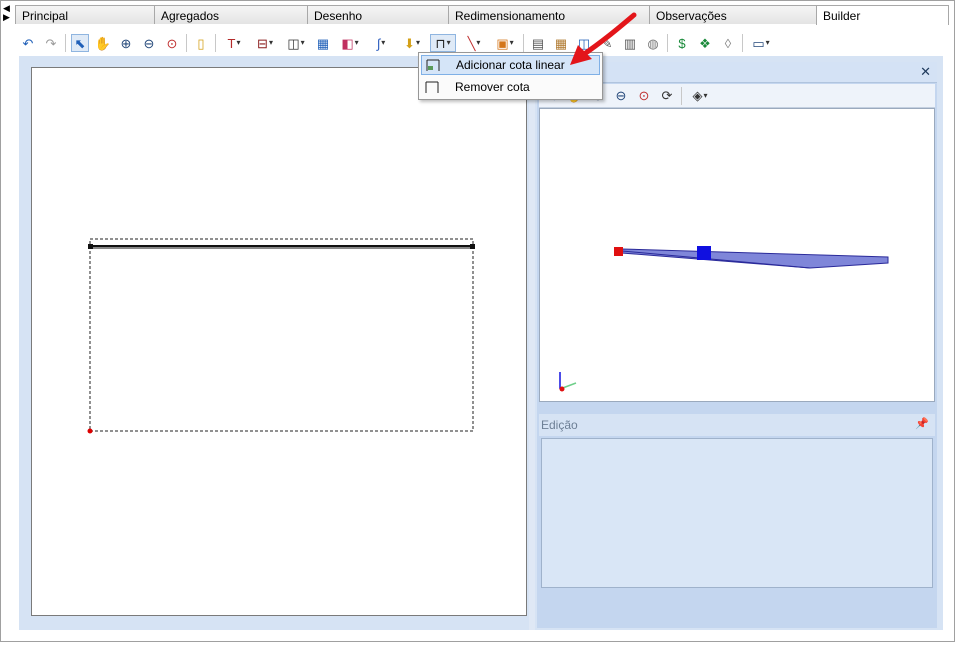  Describe the element at coordinates (922, 423) in the screenshot. I see `pin-icon: 📌` at that location.